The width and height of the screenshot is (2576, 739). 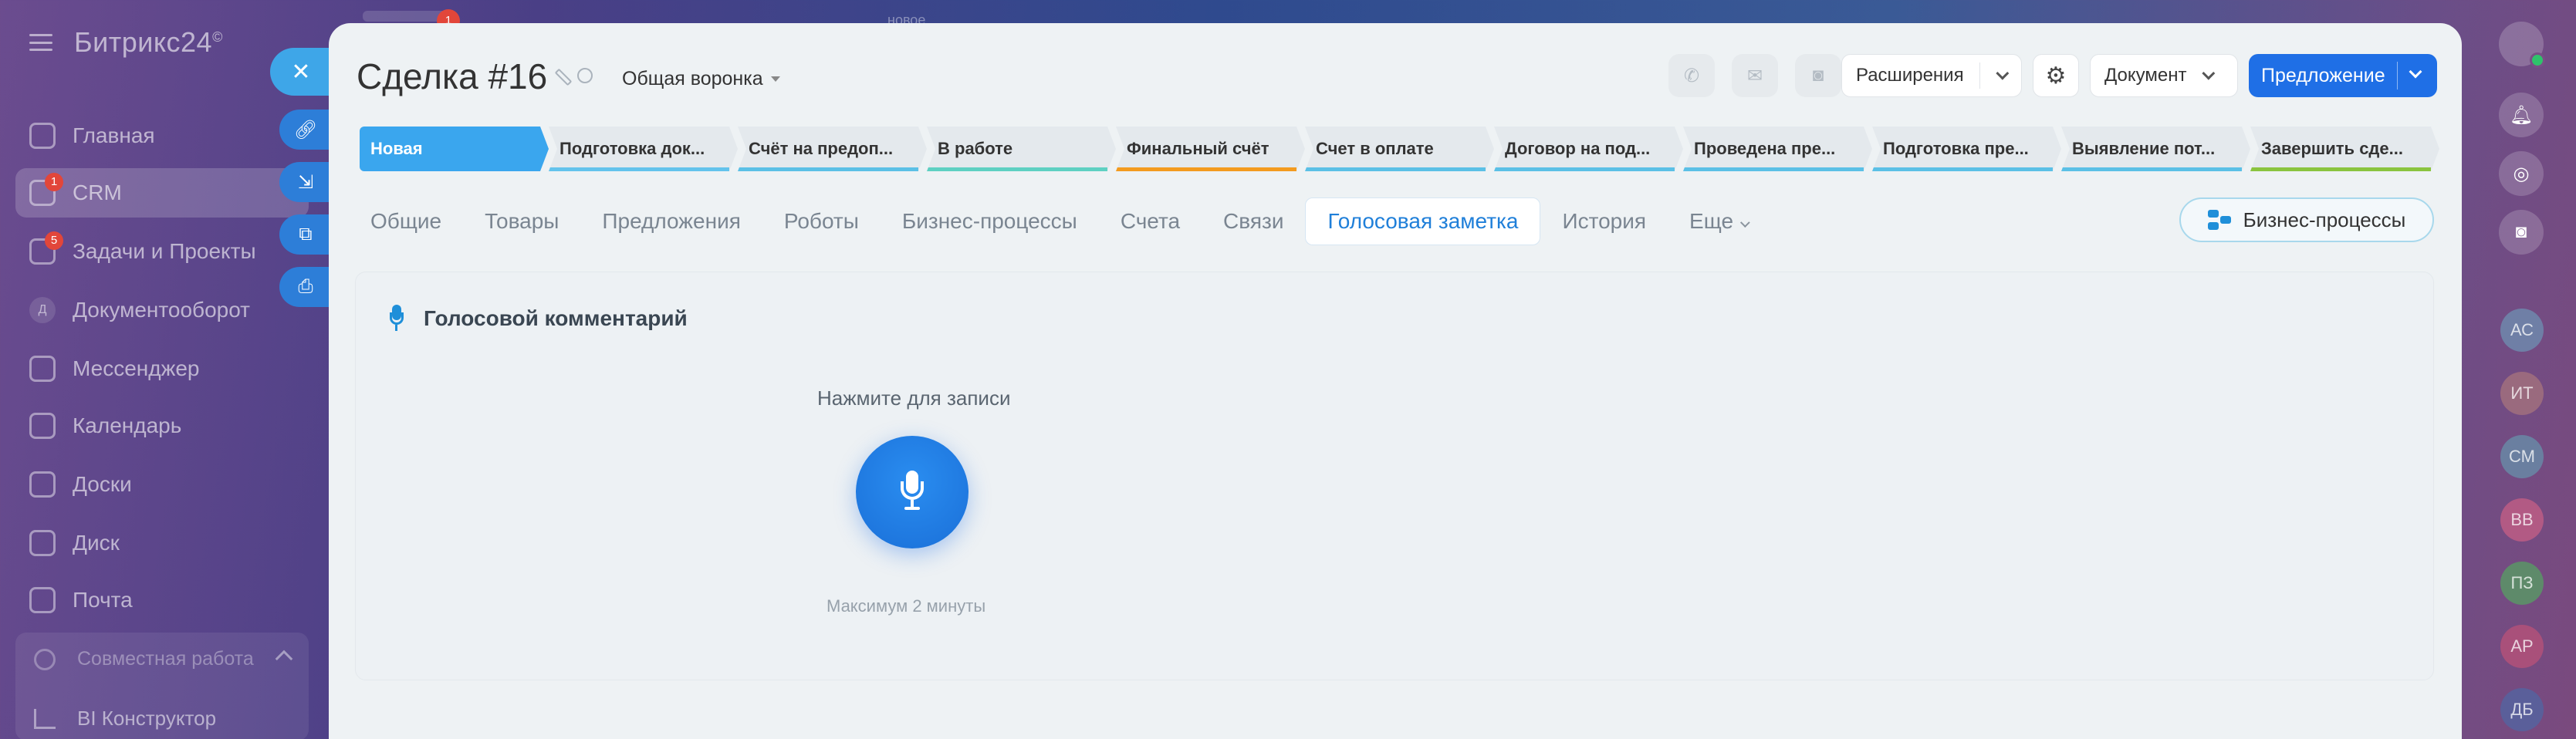 I want to click on print-button: ⎙, so click(x=305, y=287).